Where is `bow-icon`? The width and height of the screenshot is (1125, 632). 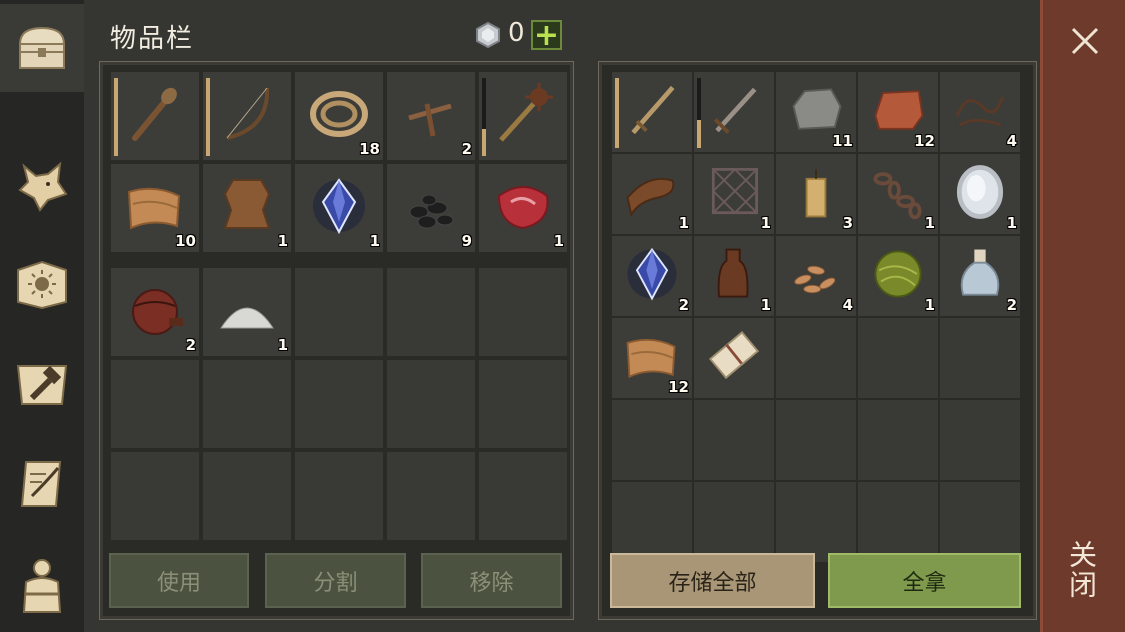 bow-icon is located at coordinates (248, 113).